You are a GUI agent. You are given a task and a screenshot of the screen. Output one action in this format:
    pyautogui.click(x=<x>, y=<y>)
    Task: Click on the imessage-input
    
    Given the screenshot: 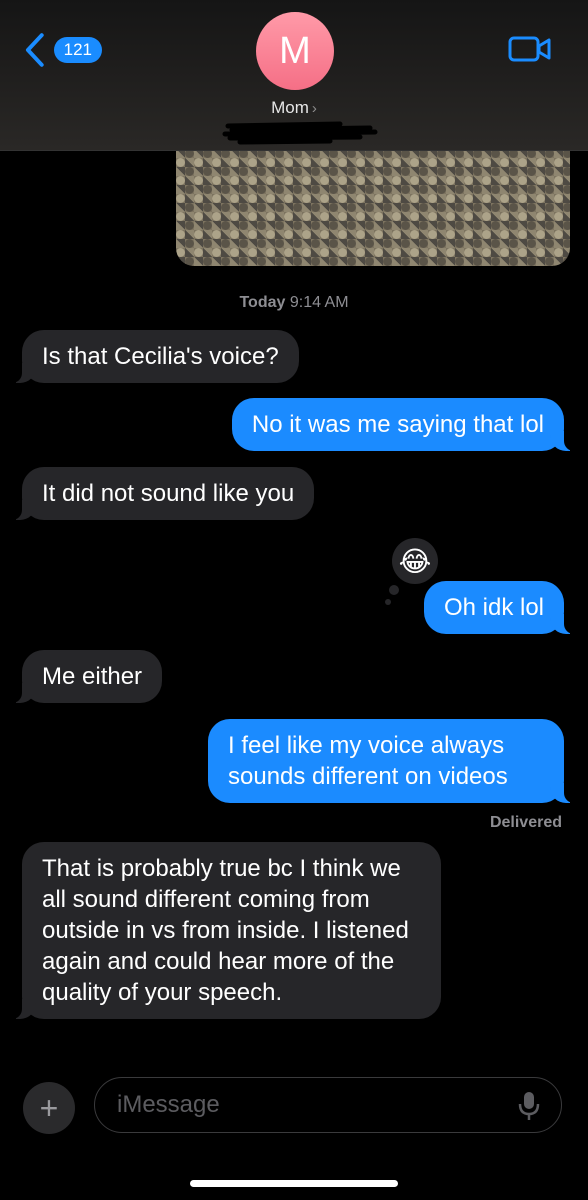 What is the action you would take?
    pyautogui.click(x=328, y=1105)
    